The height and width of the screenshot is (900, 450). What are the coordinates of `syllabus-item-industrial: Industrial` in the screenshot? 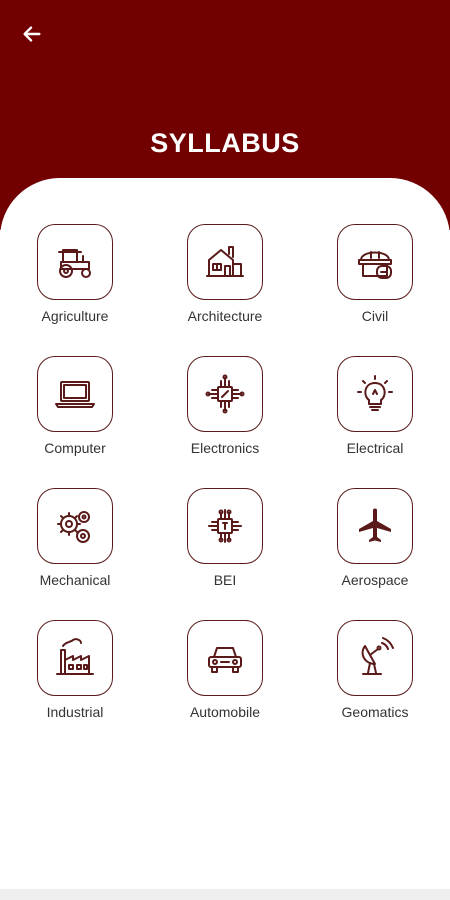 It's located at (75, 686).